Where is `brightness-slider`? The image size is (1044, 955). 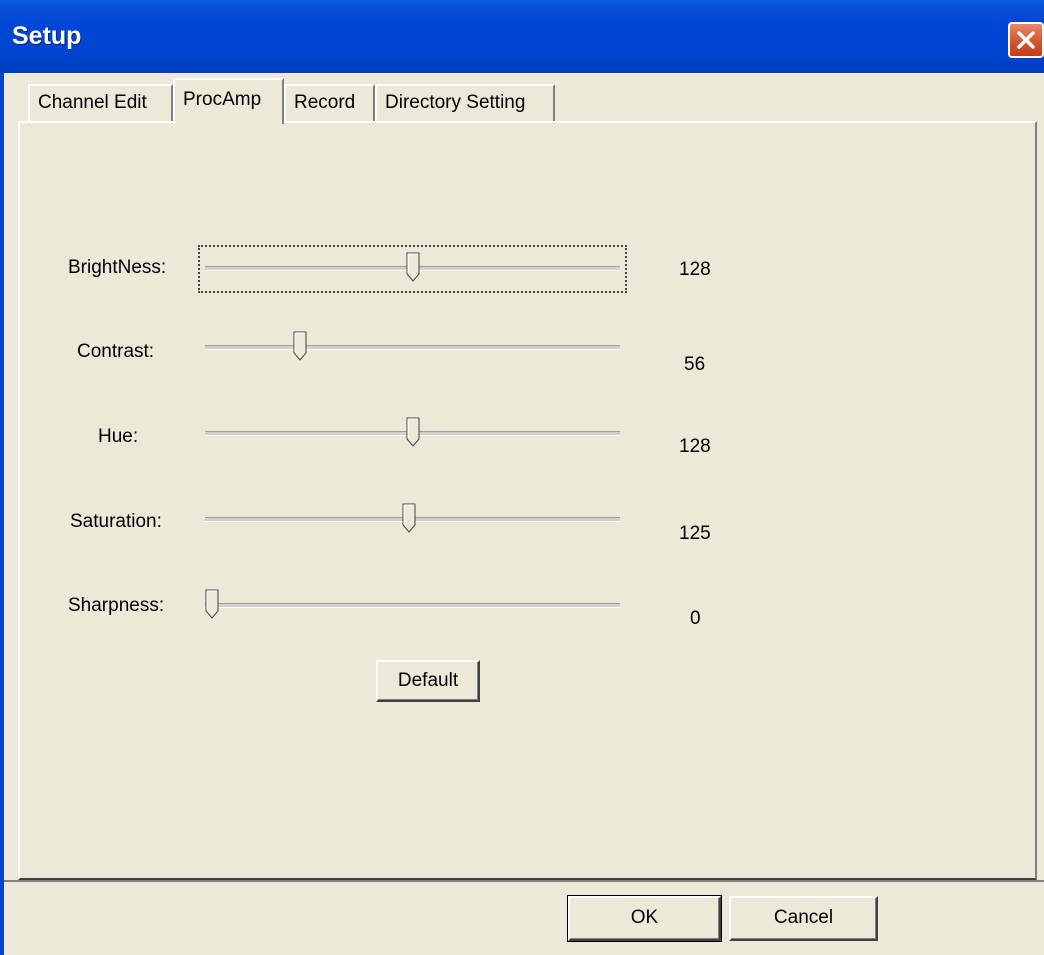 brightness-slider is located at coordinates (412, 269).